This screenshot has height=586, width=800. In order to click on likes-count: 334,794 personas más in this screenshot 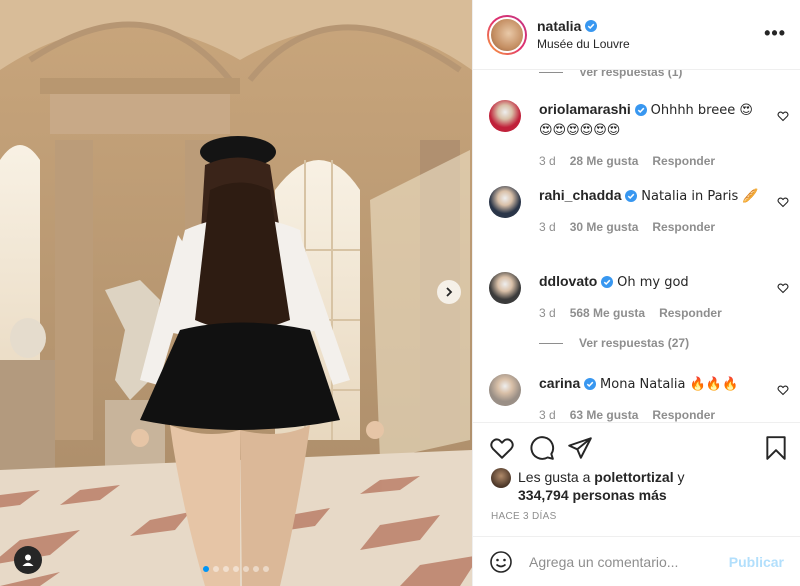, I will do `click(592, 495)`.